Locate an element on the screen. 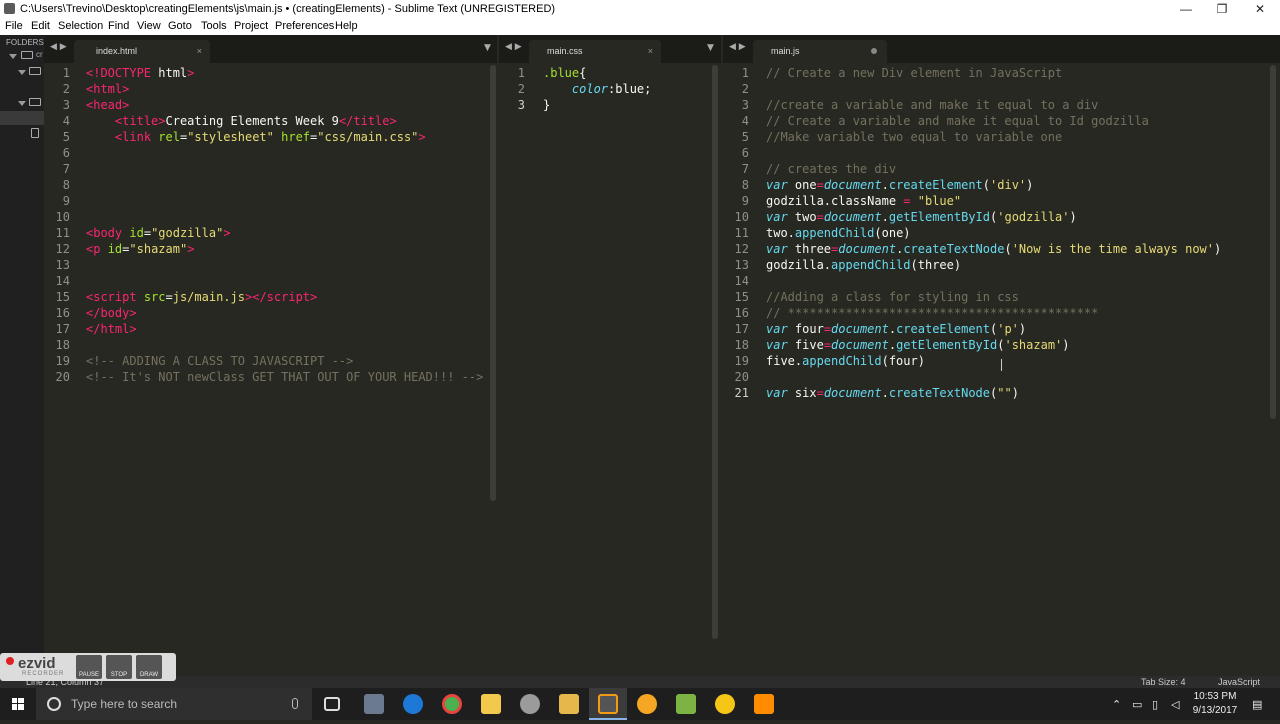  code-line: 11 <body id="godzilla"> is located at coordinates (270, 233).